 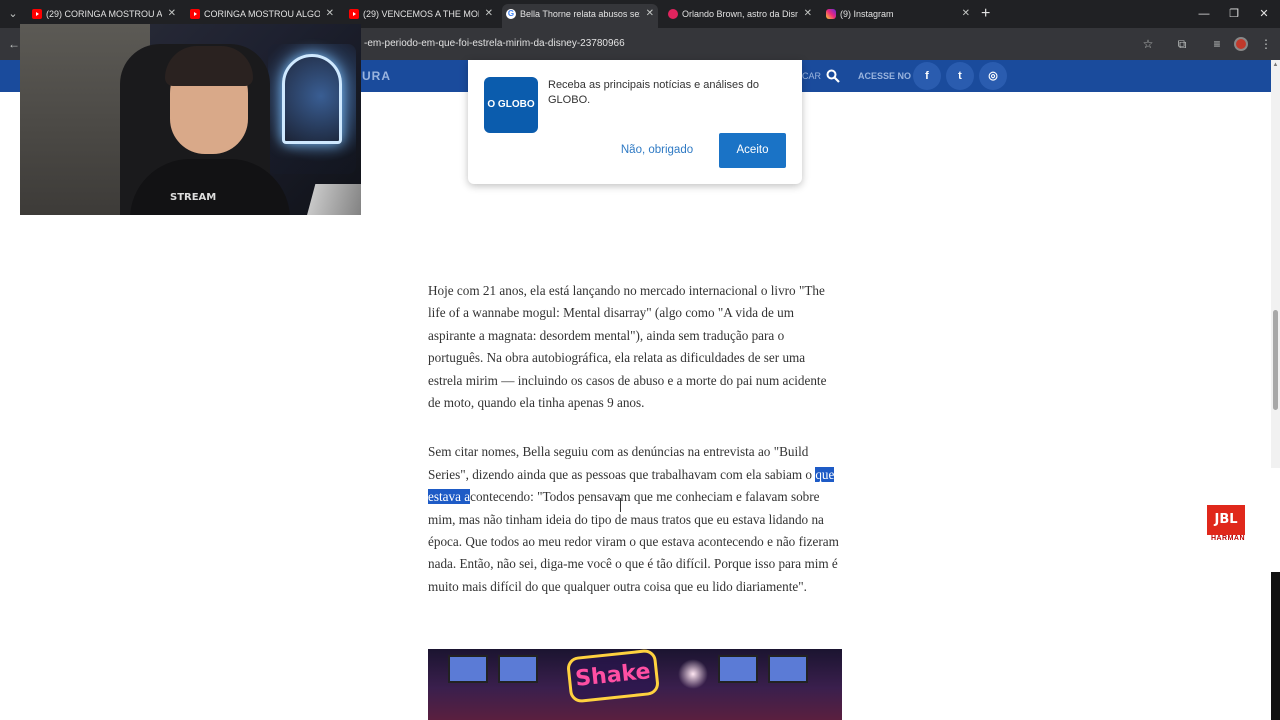 I want to click on new-tab-button: +, so click(x=985, y=14).